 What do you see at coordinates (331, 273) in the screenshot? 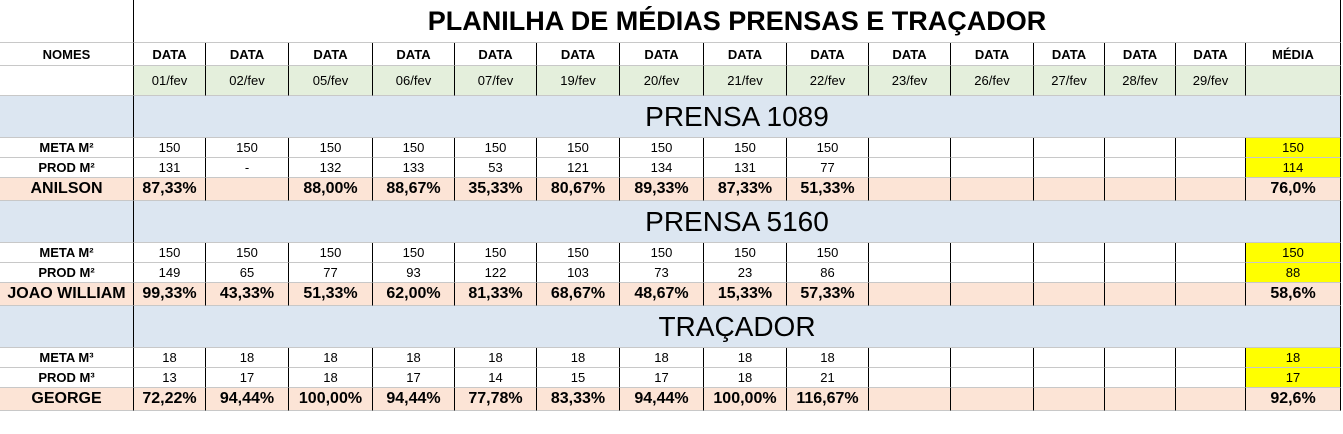
I see `prod-cell: 77` at bounding box center [331, 273].